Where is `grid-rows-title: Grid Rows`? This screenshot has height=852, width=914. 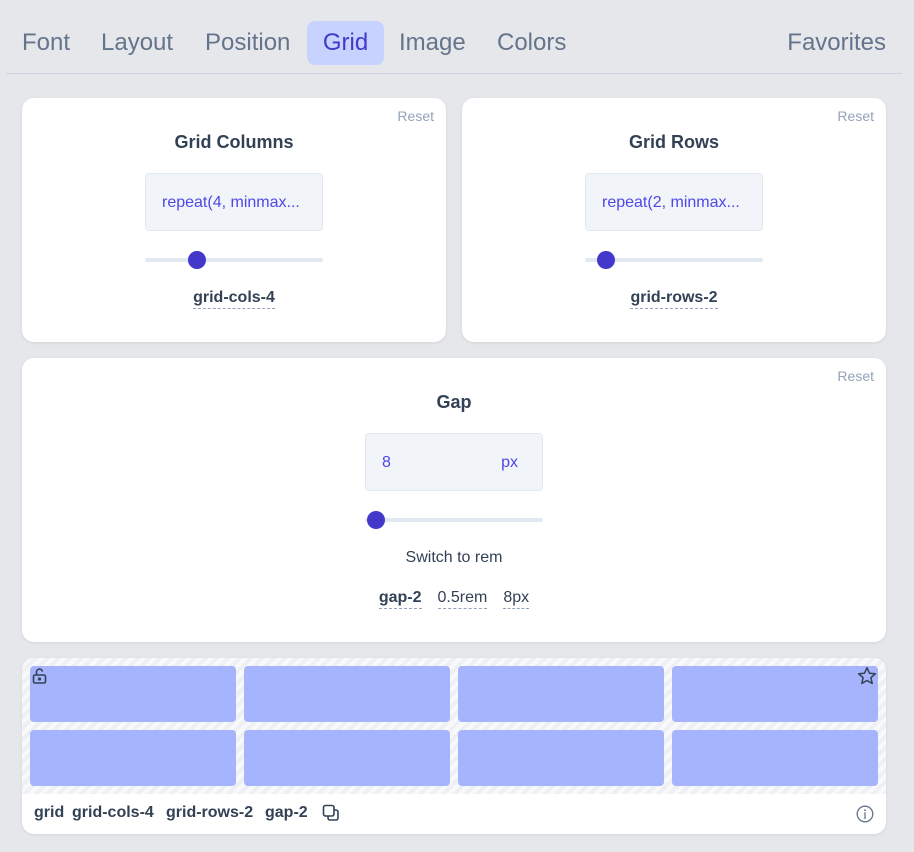
grid-rows-title: Grid Rows is located at coordinates (673, 142).